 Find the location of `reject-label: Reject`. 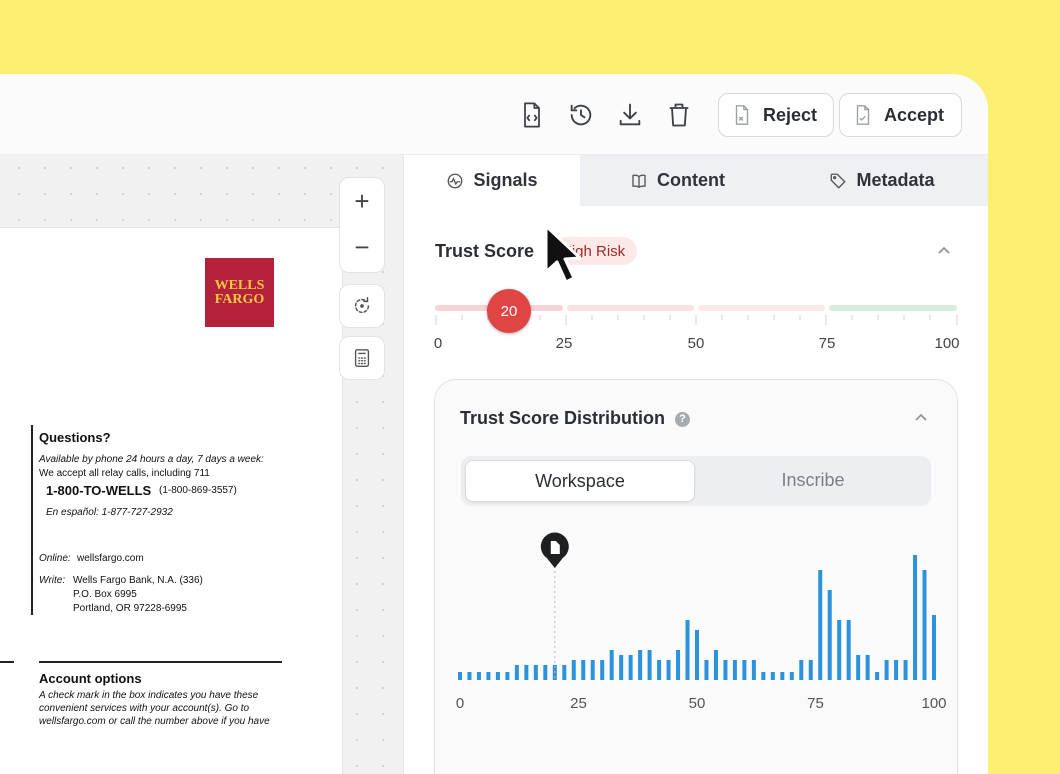

reject-label: Reject is located at coordinates (790, 114).